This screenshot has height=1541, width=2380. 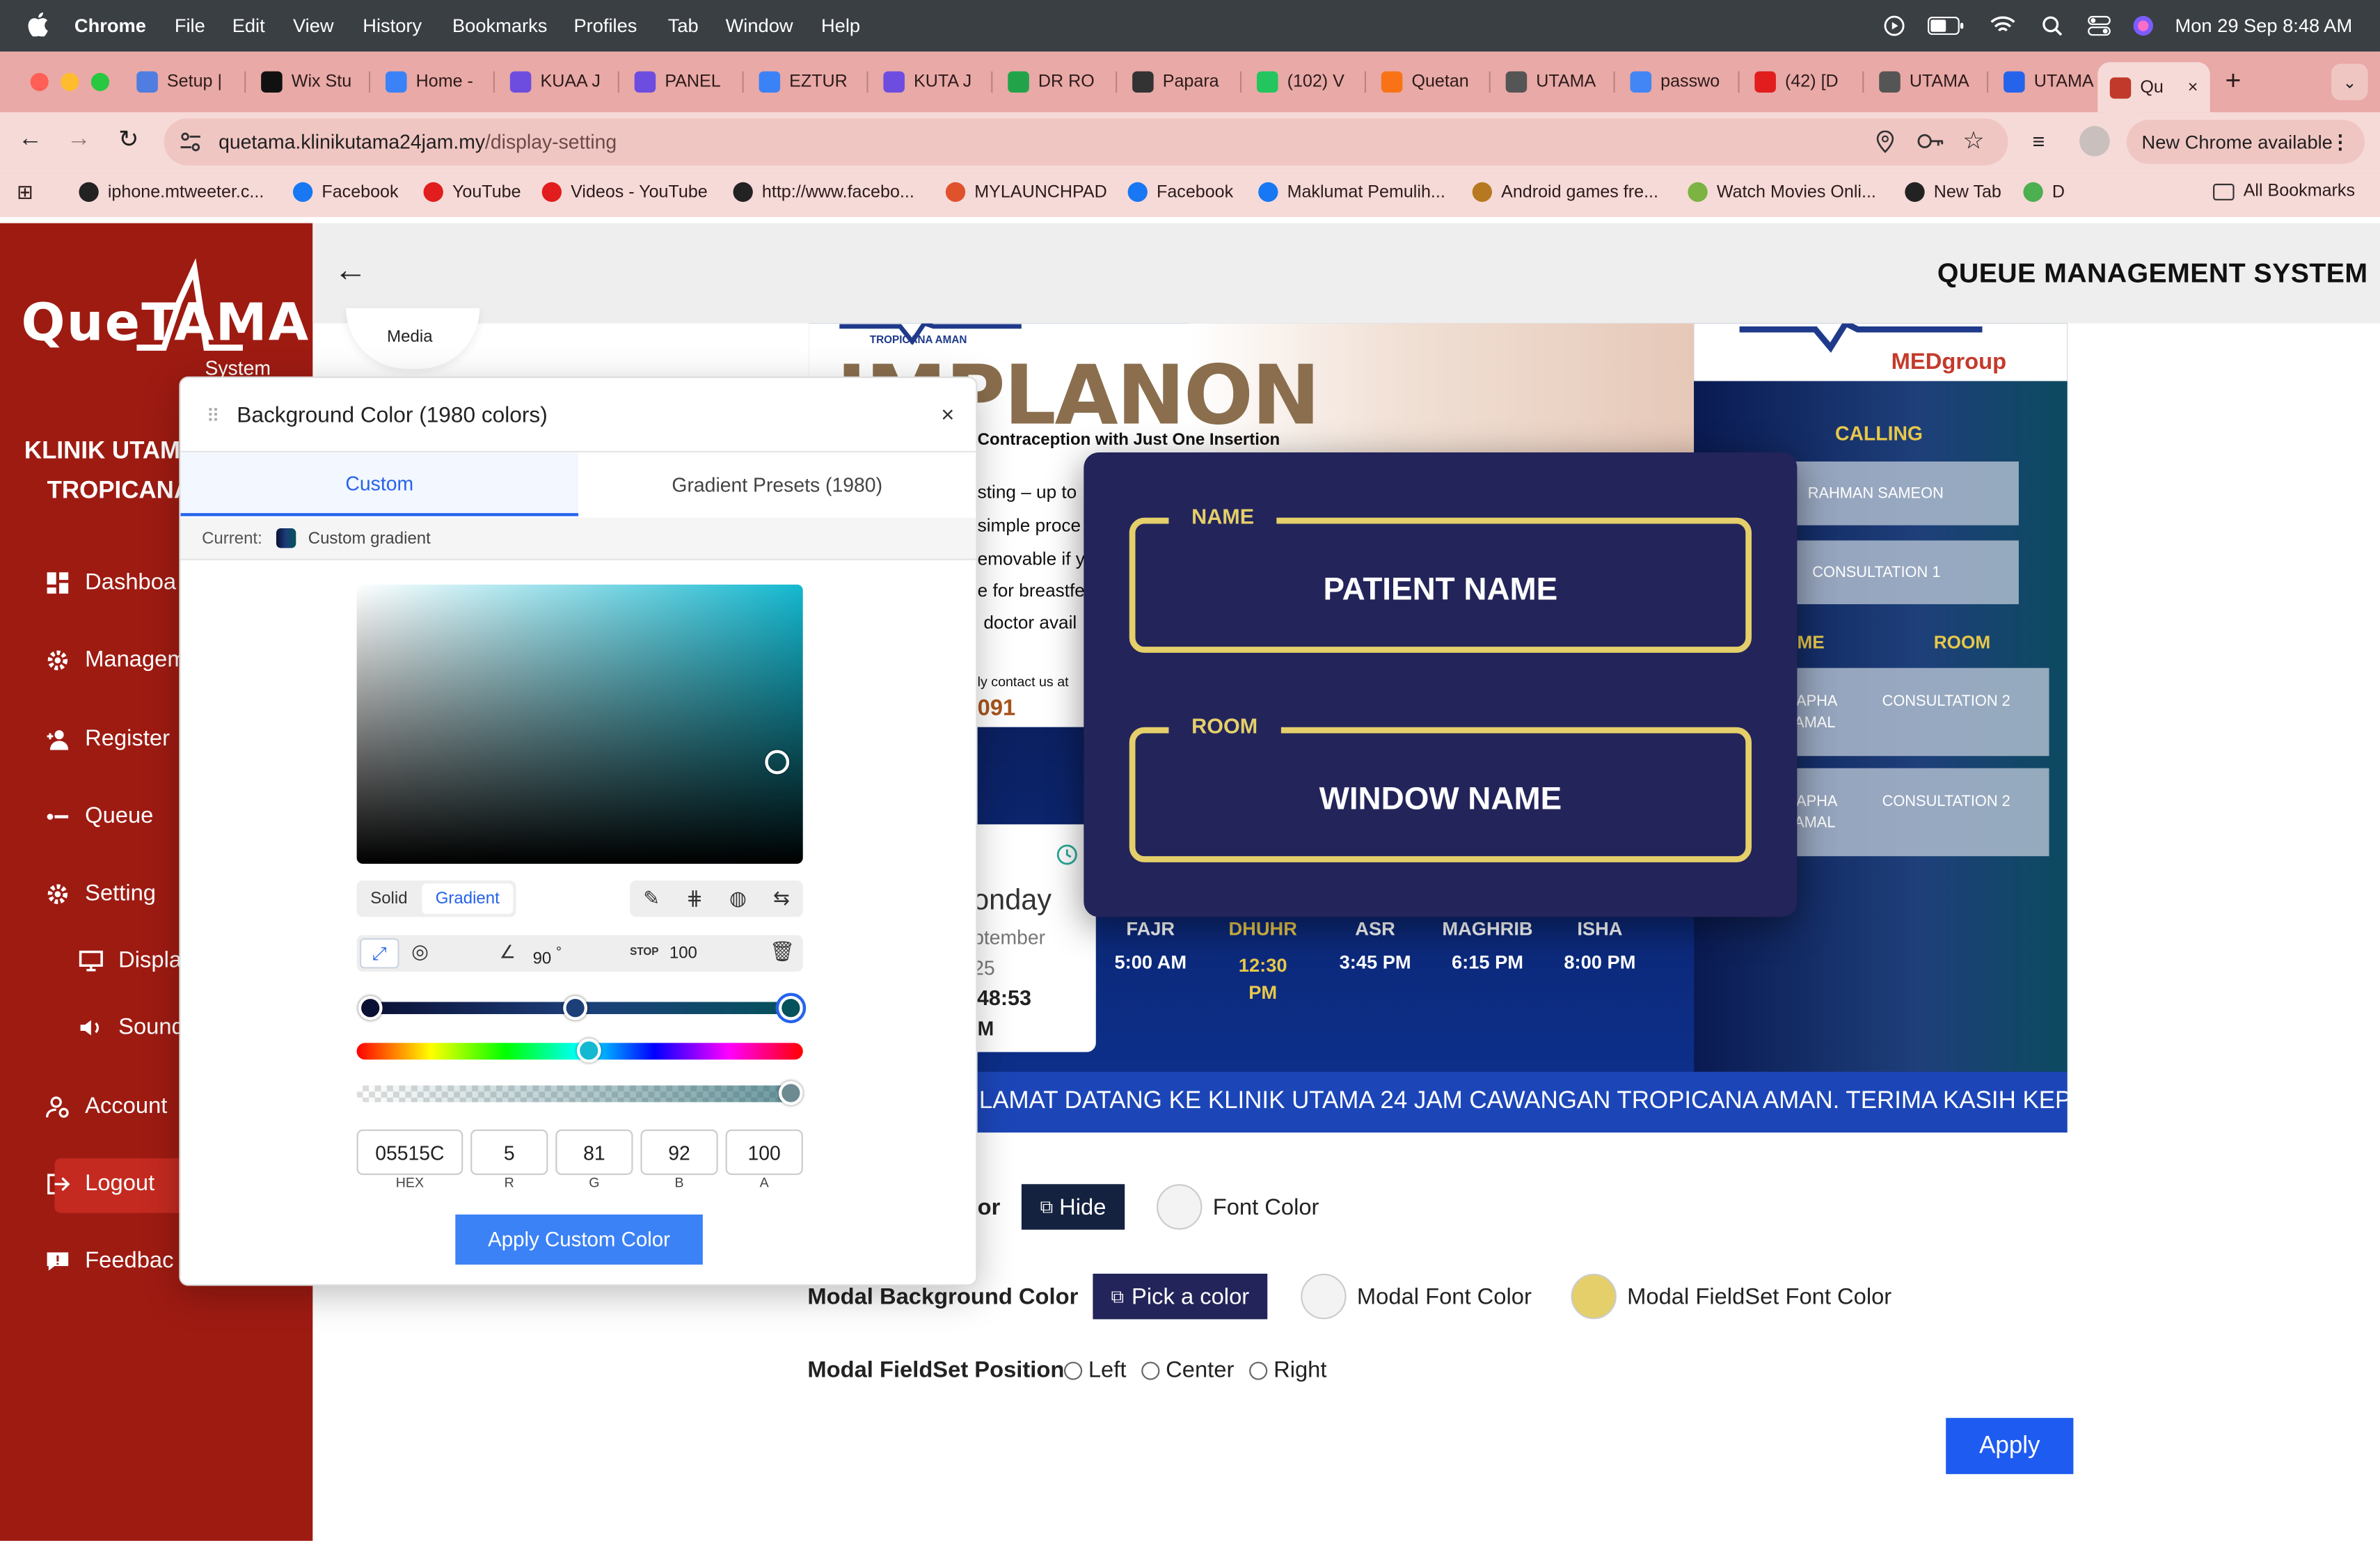 What do you see at coordinates (2143, 26) in the screenshot?
I see `siri-icon` at bounding box center [2143, 26].